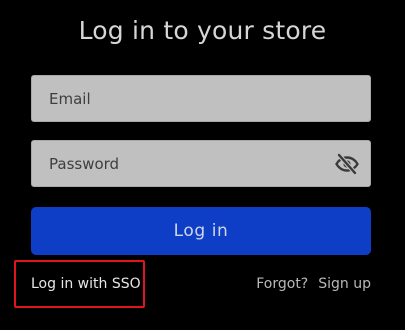 The image size is (405, 330). Describe the element at coordinates (347, 164) in the screenshot. I see `eye-slash-icon` at that location.